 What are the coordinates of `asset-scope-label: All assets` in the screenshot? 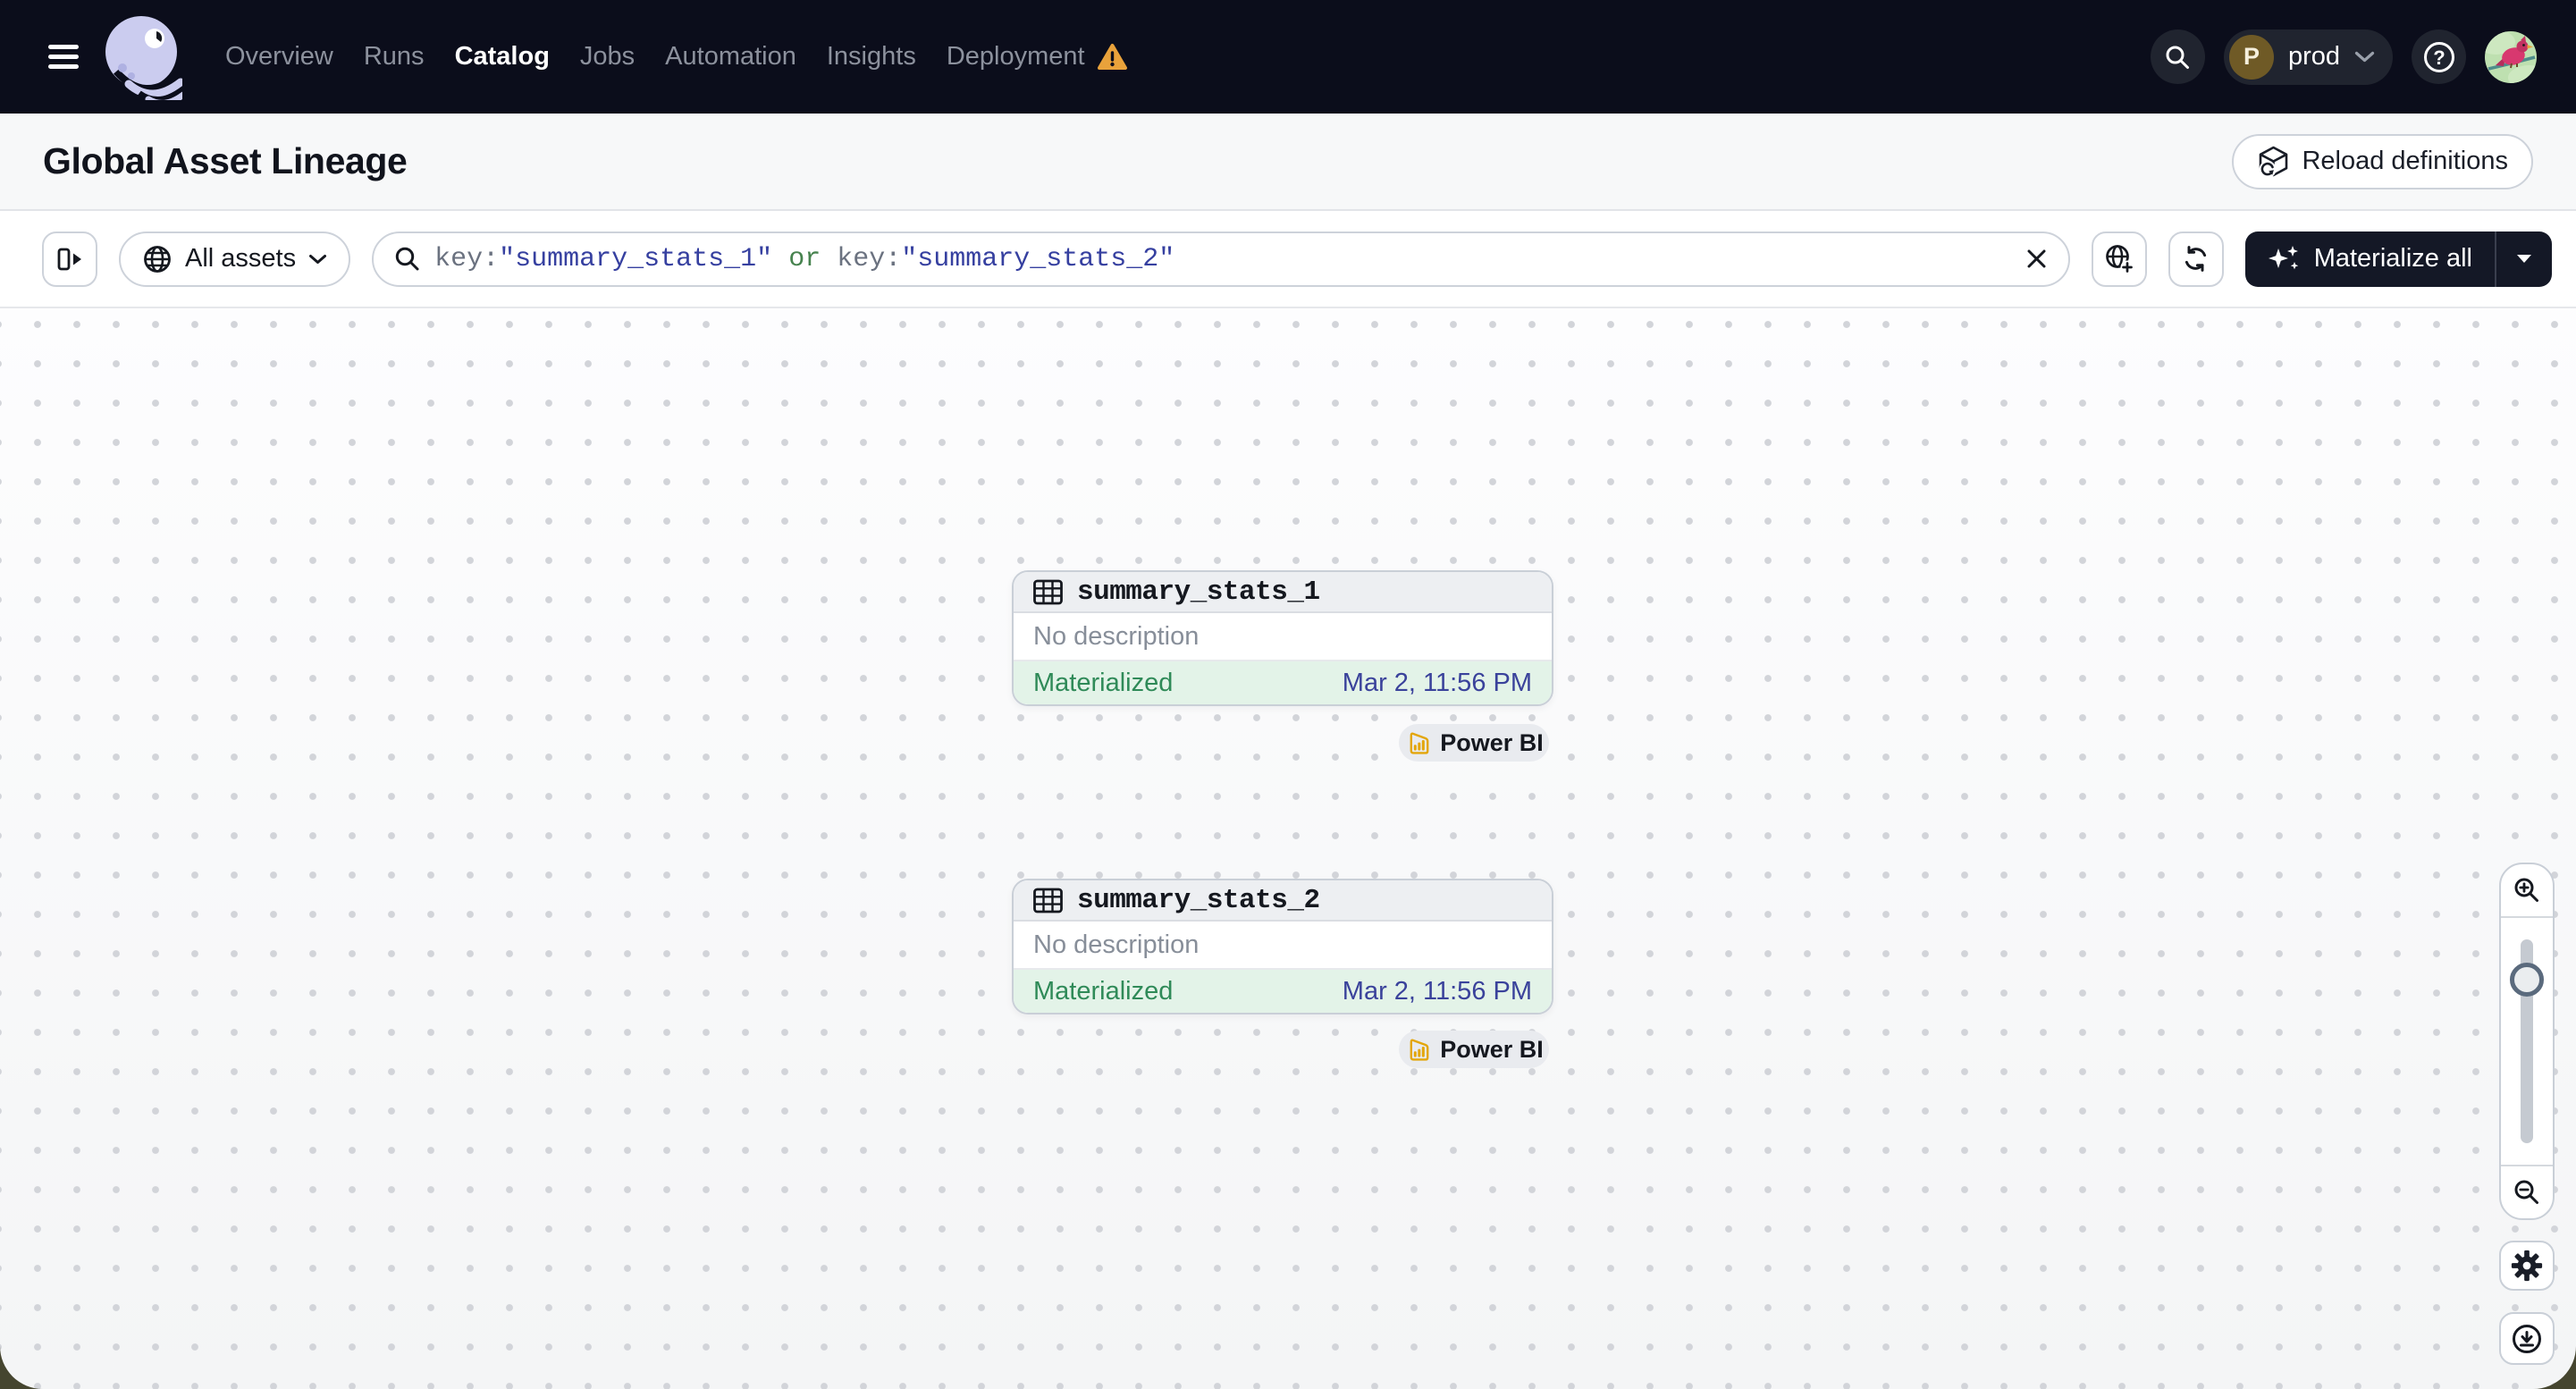 It's located at (241, 258).